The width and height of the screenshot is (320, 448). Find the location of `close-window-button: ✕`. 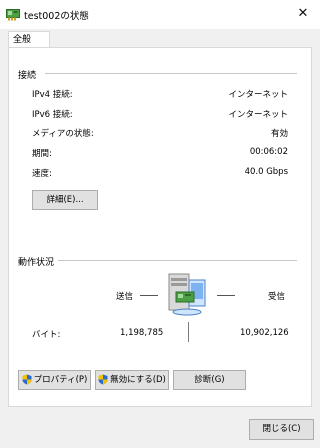

close-window-button: ✕ is located at coordinates (303, 14).